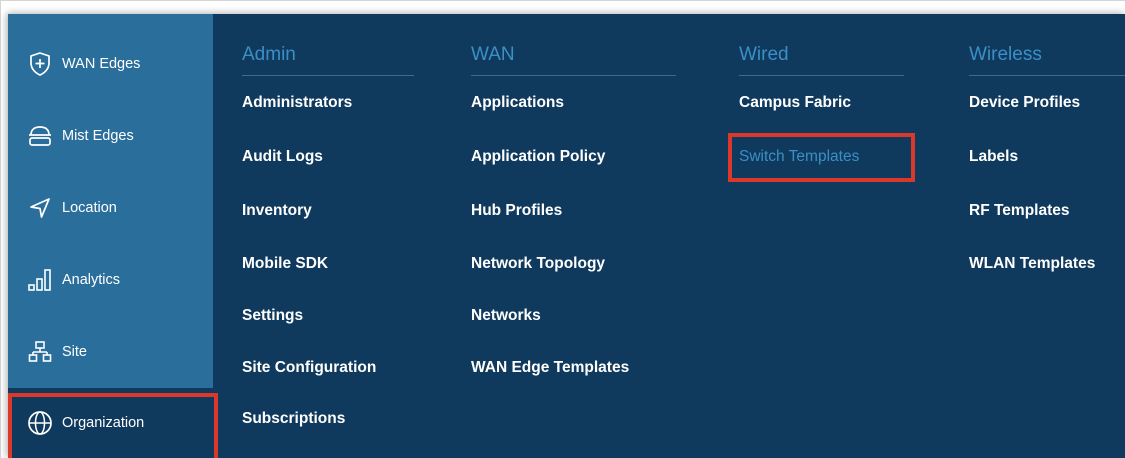 The width and height of the screenshot is (1125, 458). I want to click on location-arrow-icon, so click(40, 208).